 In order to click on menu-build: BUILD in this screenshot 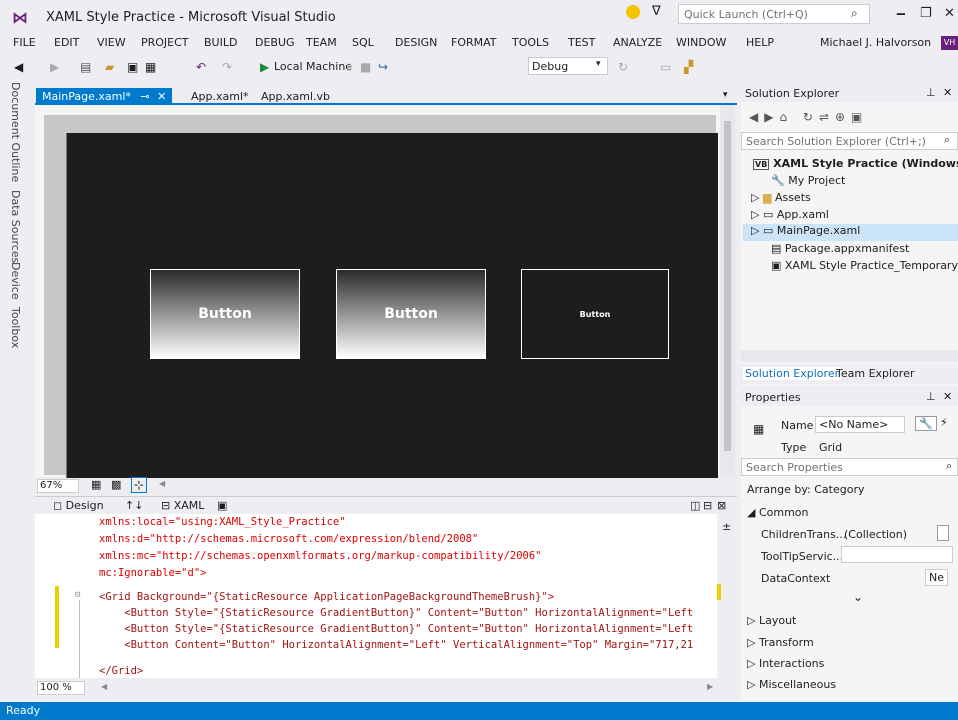, I will do `click(220, 42)`.